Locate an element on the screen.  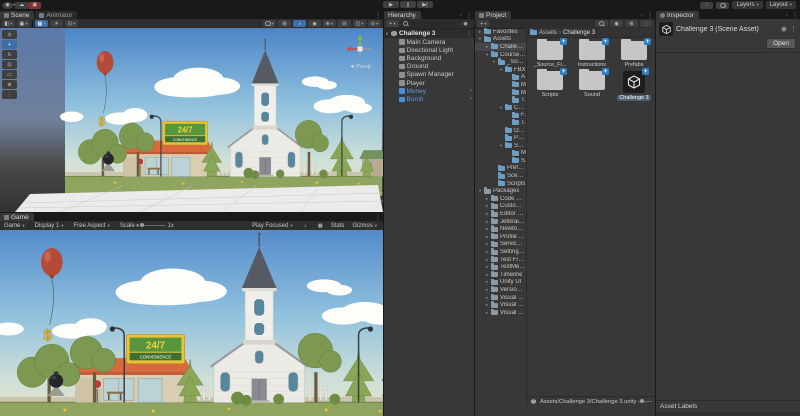
scale-tool-button: ⊡ is located at coordinates (9, 64).